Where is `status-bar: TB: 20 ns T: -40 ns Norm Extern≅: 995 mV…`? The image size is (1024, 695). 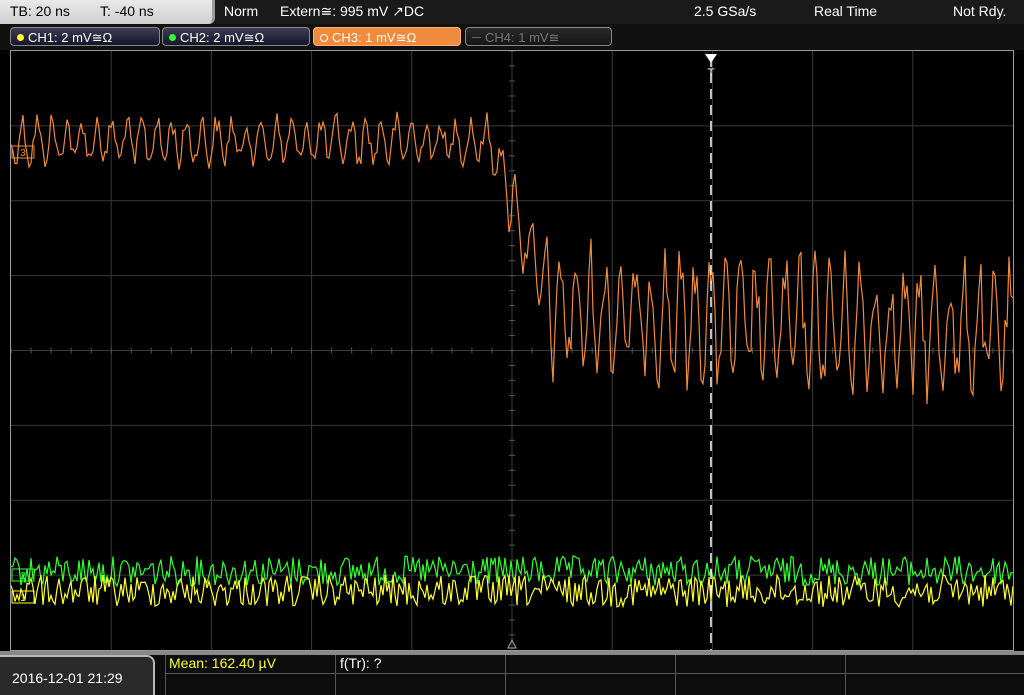
status-bar: TB: 20 ns T: -40 ns Norm Extern≅: 995 mV… is located at coordinates (512, 12).